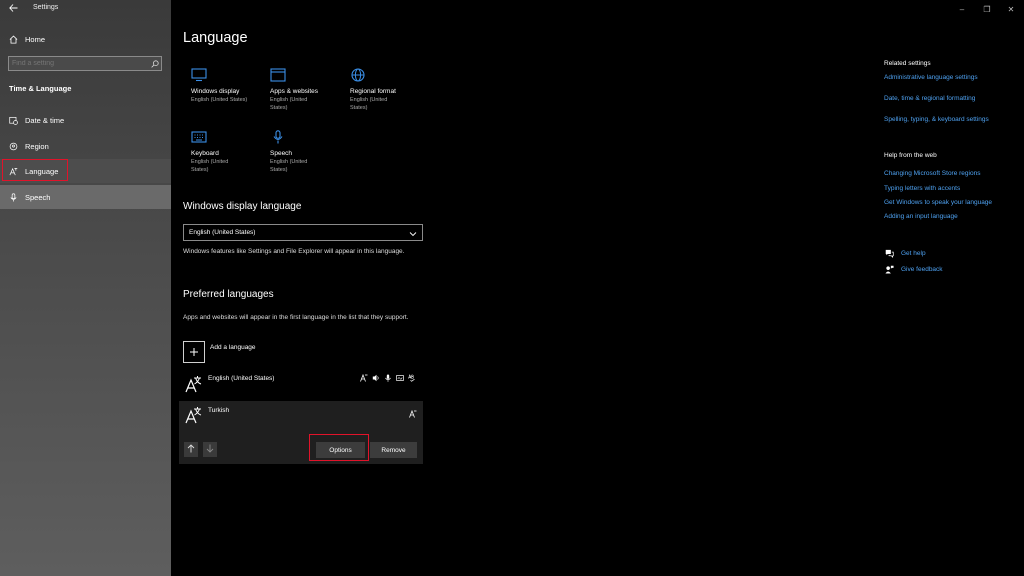 This screenshot has width=1024, height=576. I want to click on arrow-down-icon, so click(210, 449).